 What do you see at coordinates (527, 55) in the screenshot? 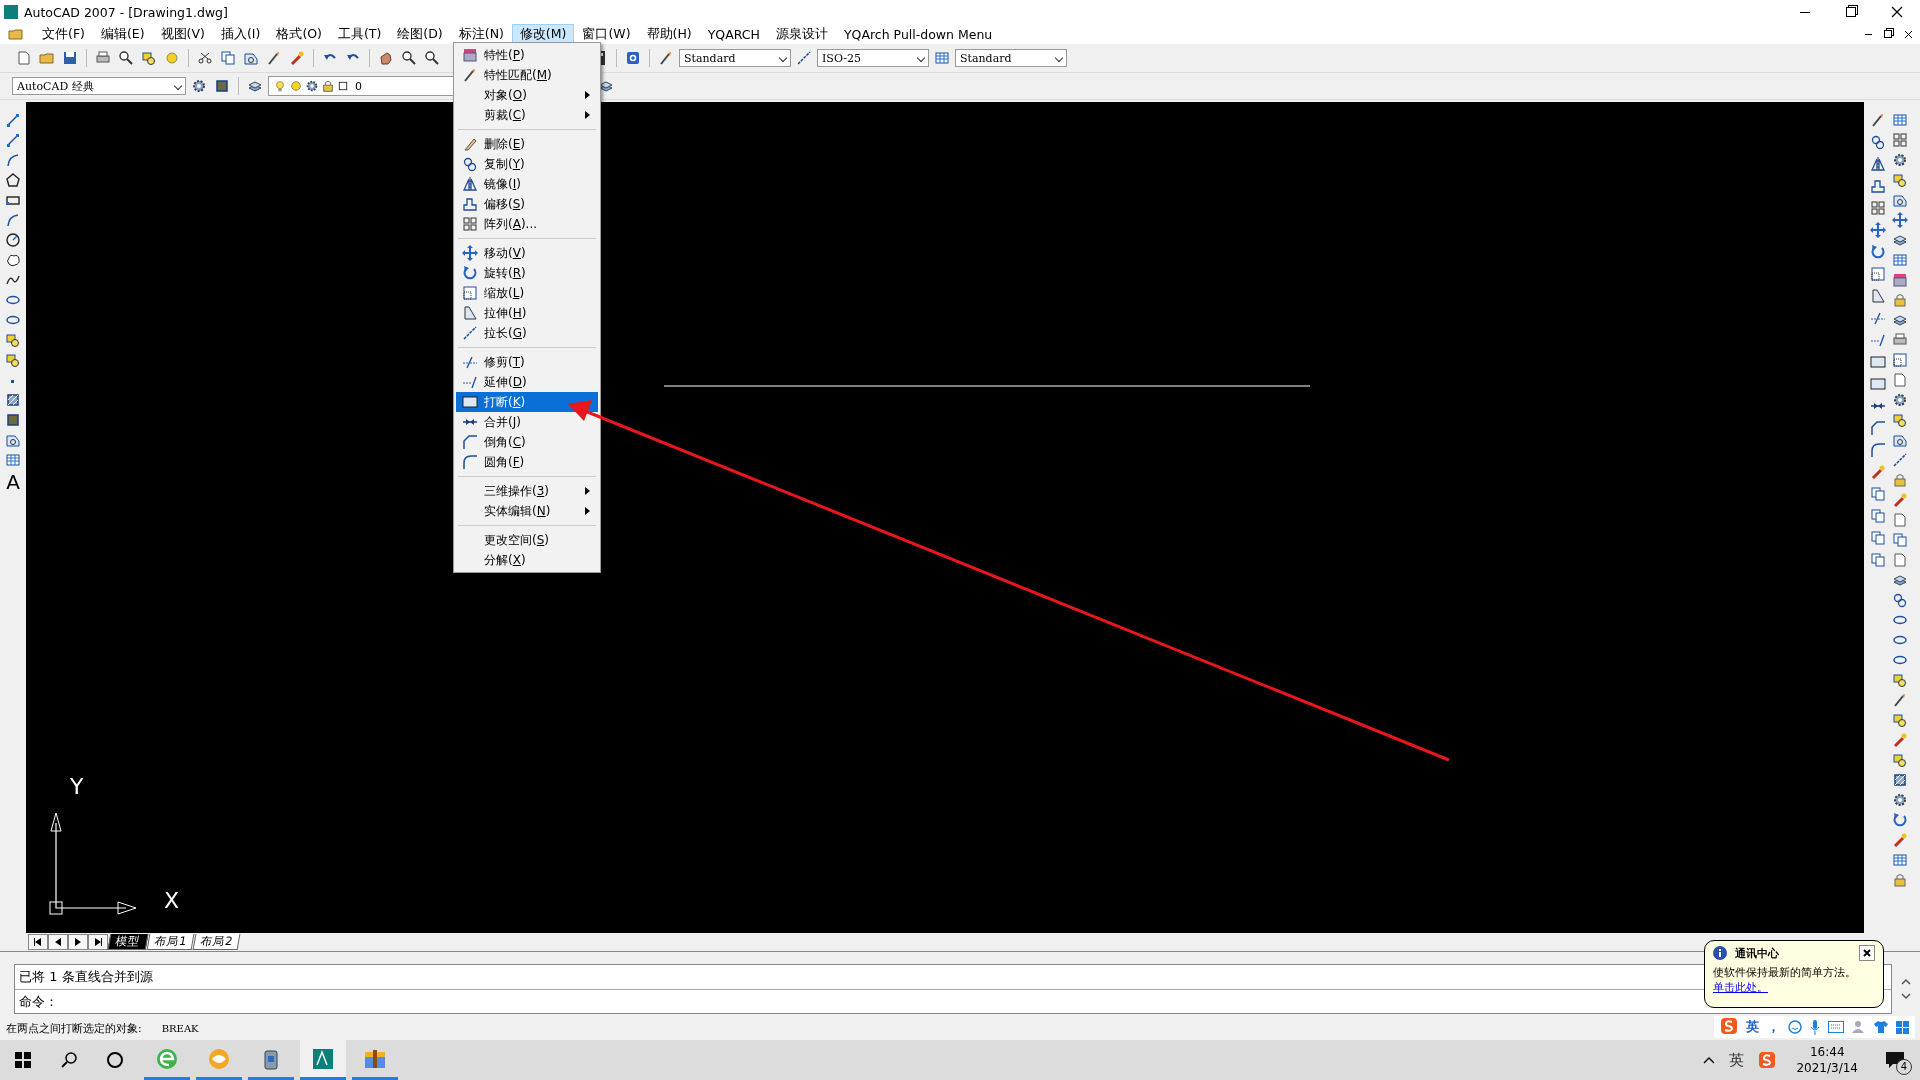
I see `menu-item: 特性(P)` at bounding box center [527, 55].